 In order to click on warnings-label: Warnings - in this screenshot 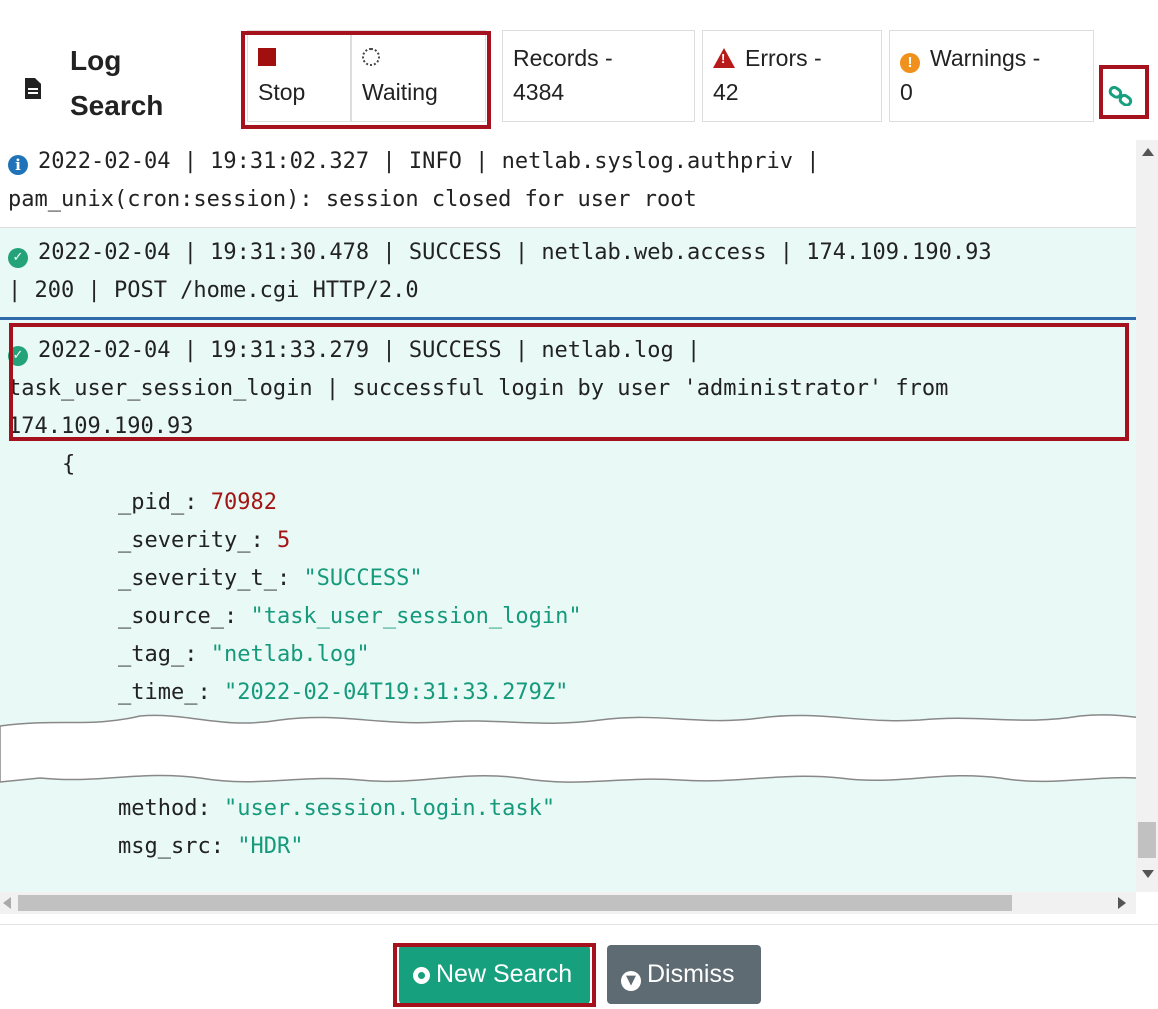, I will do `click(985, 58)`.